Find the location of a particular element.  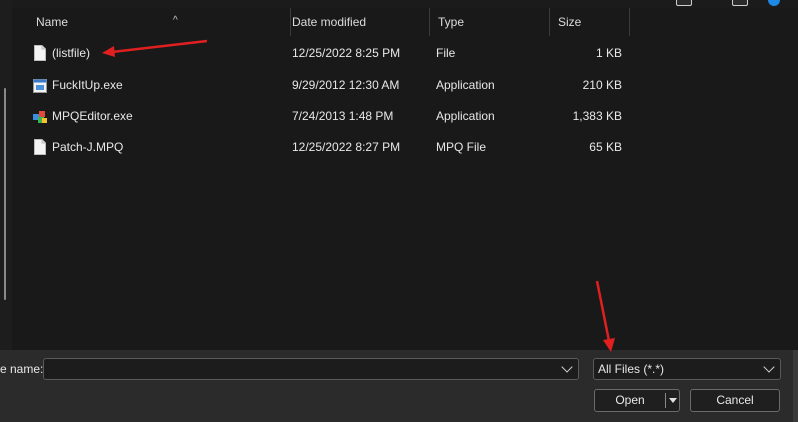

file-name: MPQEditor.exe is located at coordinates (92, 116).